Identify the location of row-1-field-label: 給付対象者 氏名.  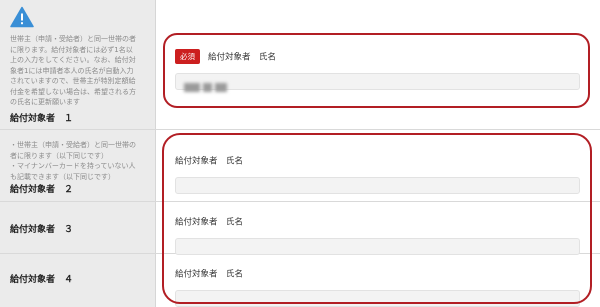
(242, 57).